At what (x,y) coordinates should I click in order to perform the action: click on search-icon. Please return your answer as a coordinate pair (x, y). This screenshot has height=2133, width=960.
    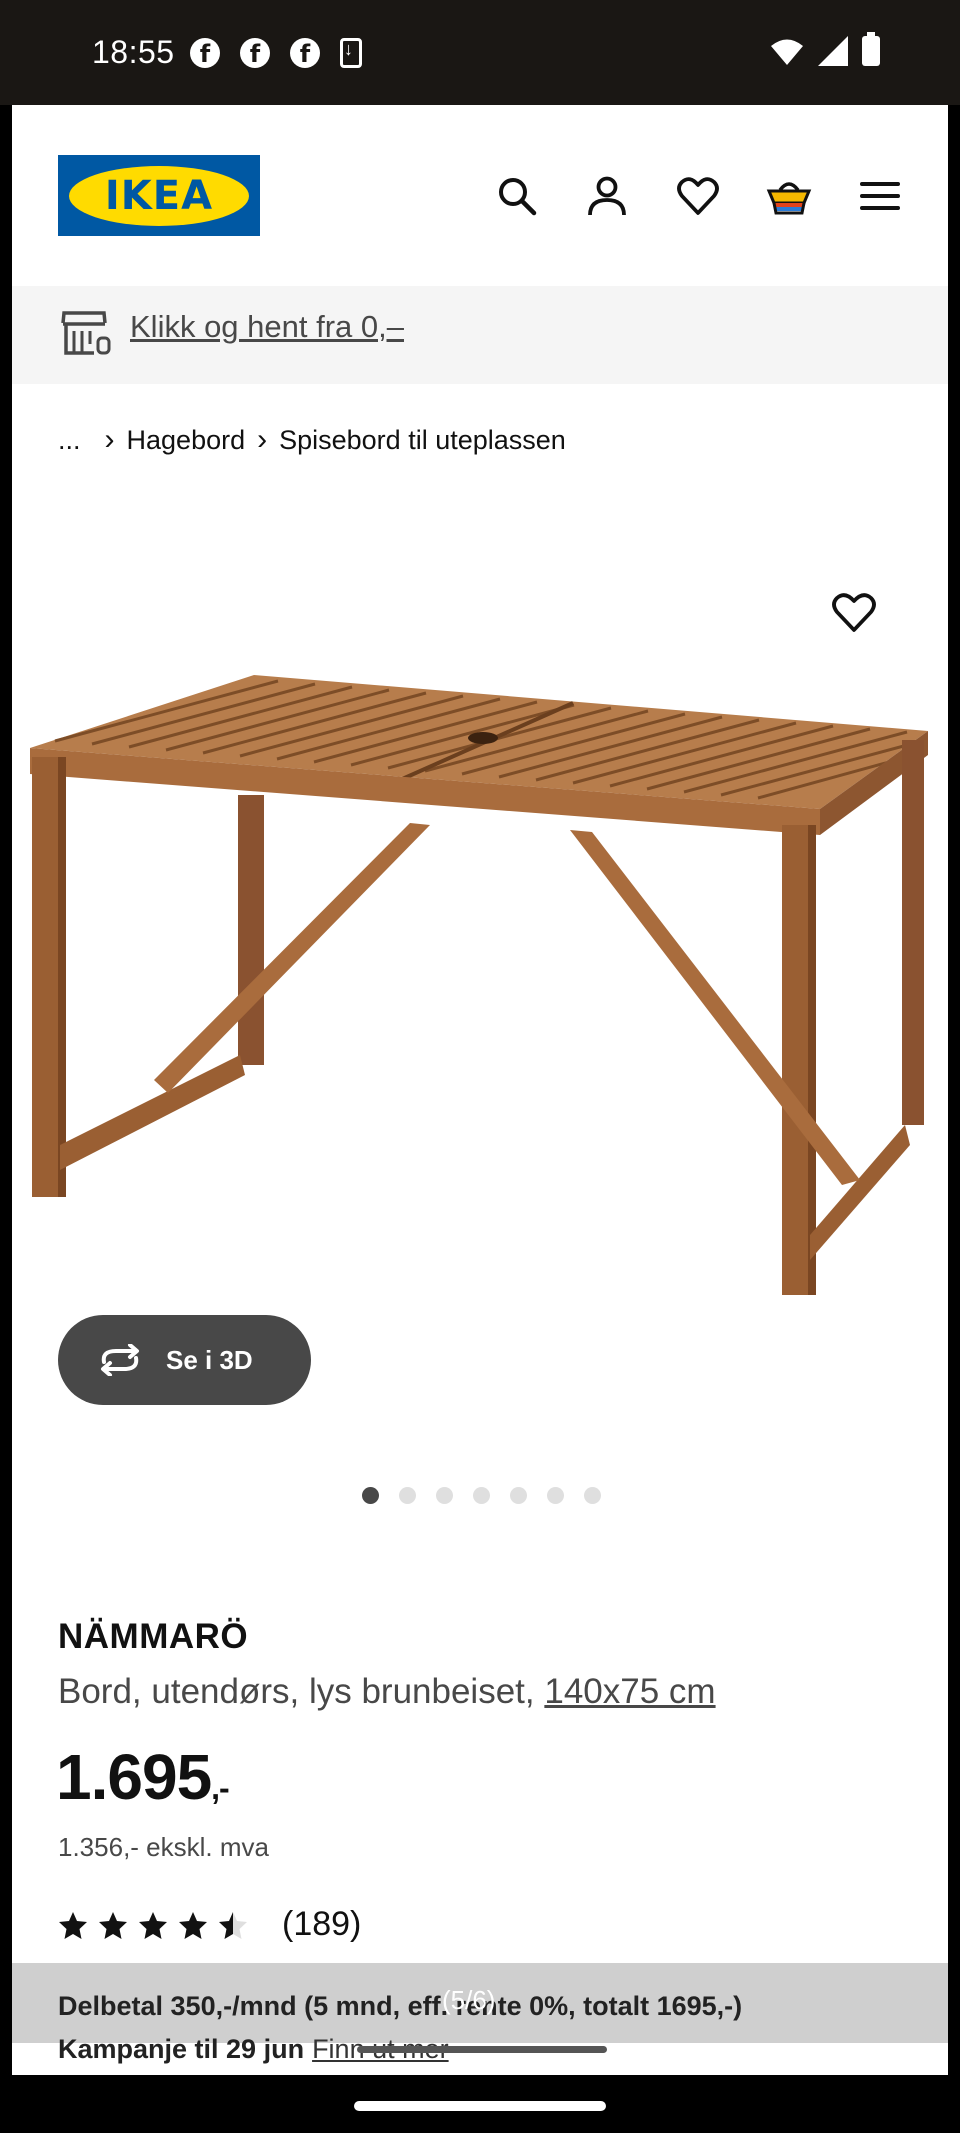
    Looking at the image, I should click on (517, 196).